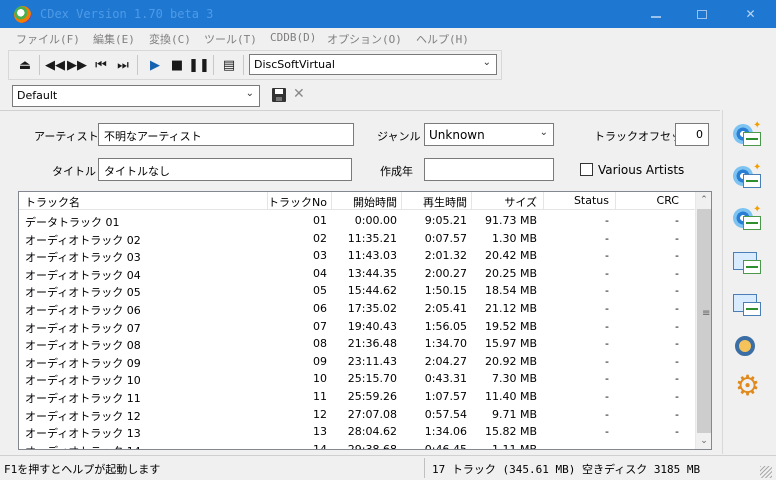 Image resolution: width=776 pixels, height=480 pixels. I want to click on cell-track-no: 10, so click(320, 379).